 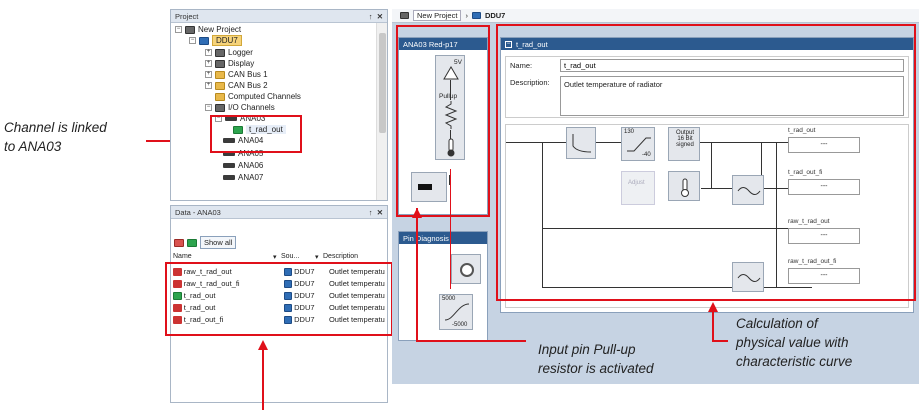 What do you see at coordinates (256, 134) in the screenshot?
I see `highlight-ana03` at bounding box center [256, 134].